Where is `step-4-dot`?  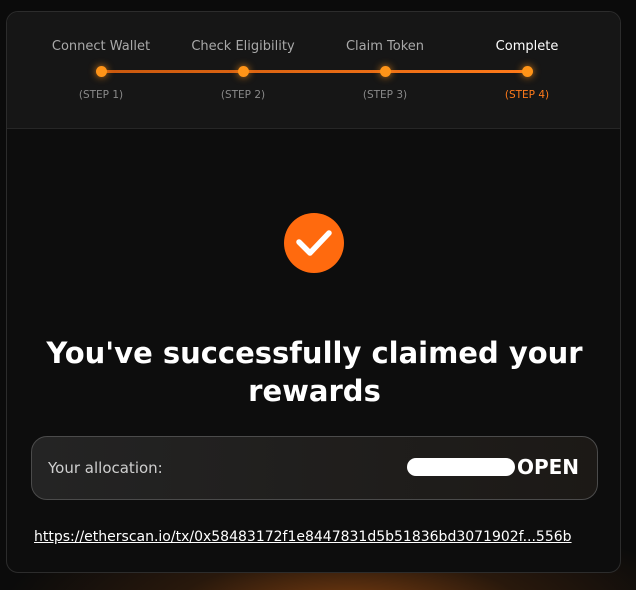
step-4-dot is located at coordinates (527, 71).